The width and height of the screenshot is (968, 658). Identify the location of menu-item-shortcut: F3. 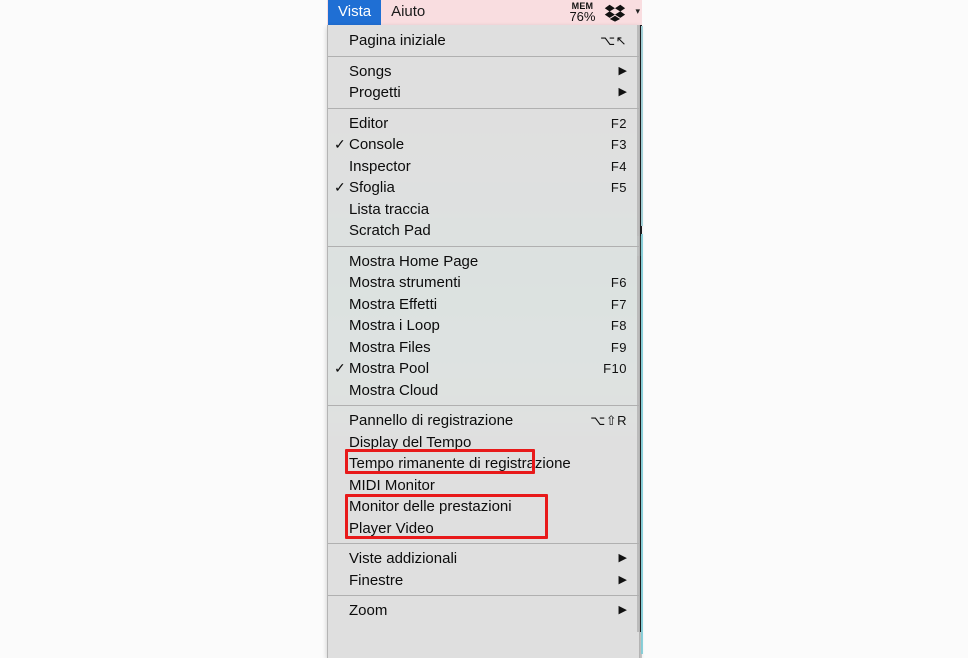
(618, 145).